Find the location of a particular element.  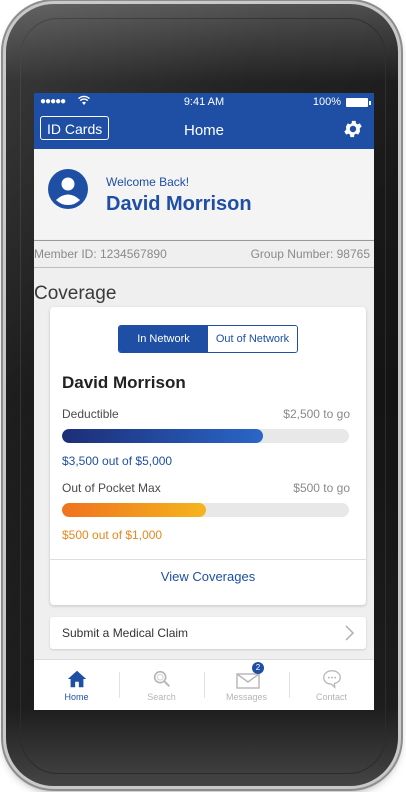

nav-bar: ID Cards Home is located at coordinates (204, 130).